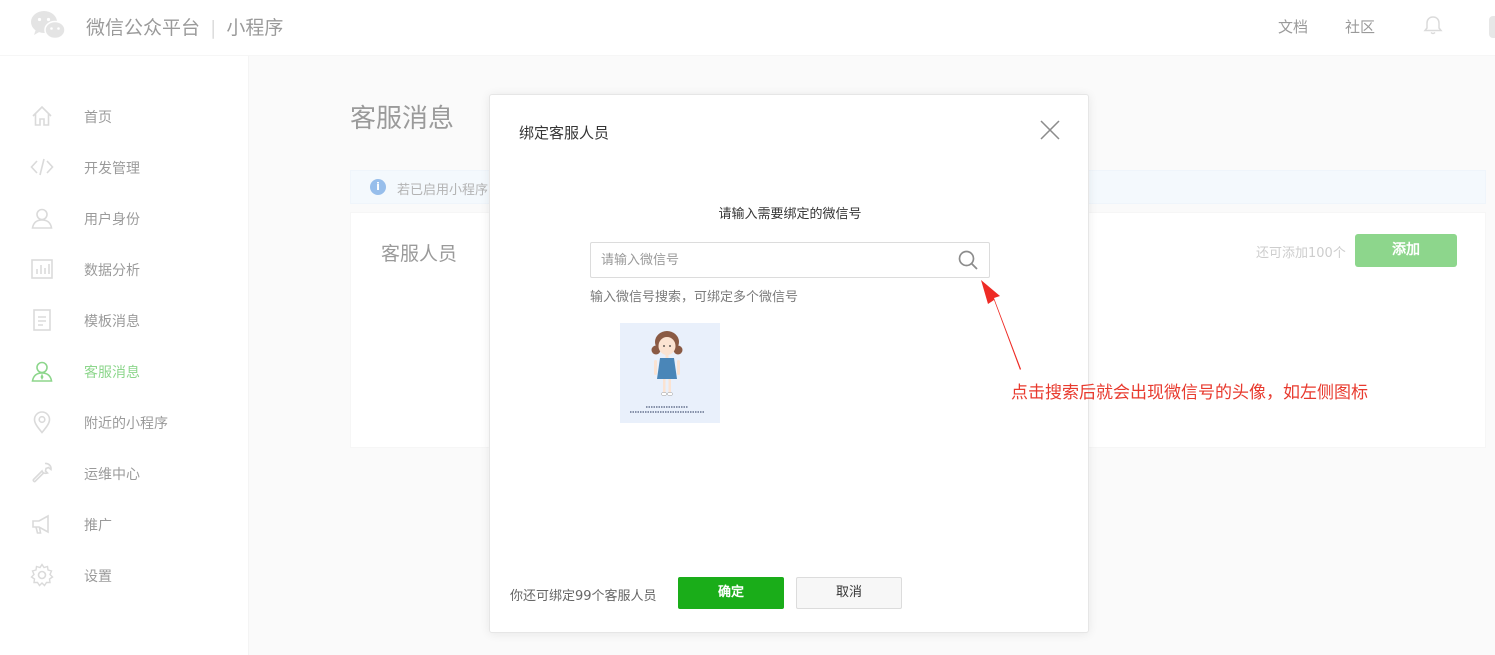 The image size is (1495, 655). What do you see at coordinates (1189, 393) in the screenshot?
I see `annotation-text: 点击搜索后就会出现微信号的头像，如左侧图标` at bounding box center [1189, 393].